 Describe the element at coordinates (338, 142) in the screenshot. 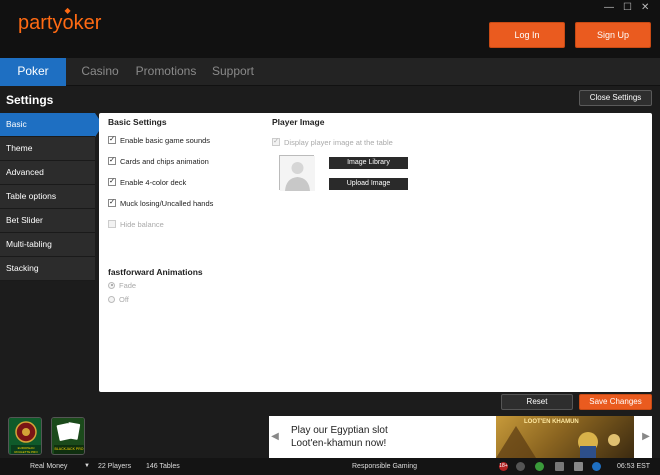

I see `option-label: Display player image at the table` at that location.